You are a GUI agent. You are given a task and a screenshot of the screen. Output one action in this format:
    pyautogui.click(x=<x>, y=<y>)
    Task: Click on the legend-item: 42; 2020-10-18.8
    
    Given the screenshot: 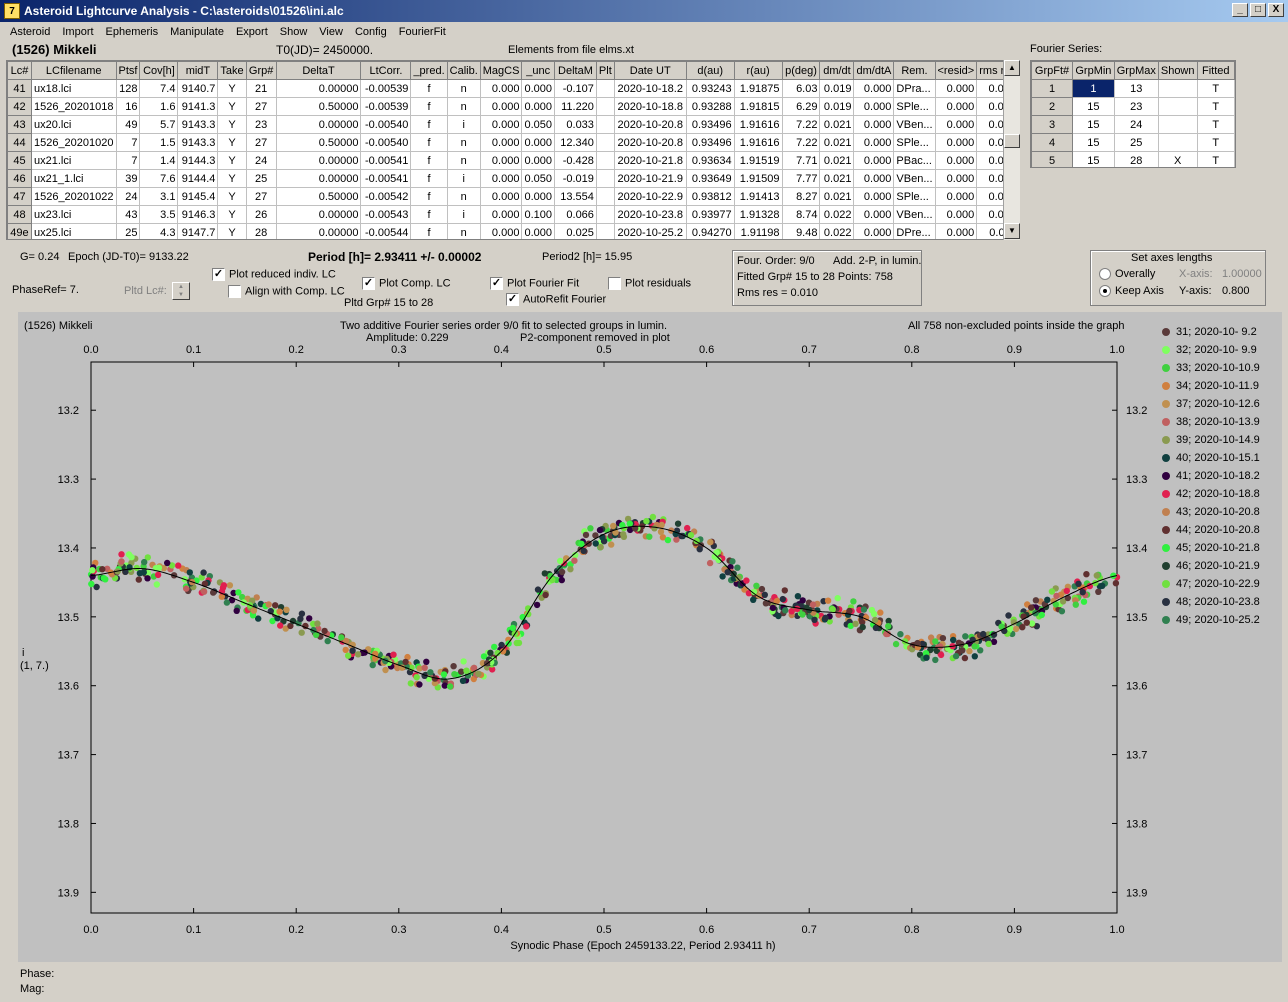 What is the action you would take?
    pyautogui.click(x=1211, y=494)
    